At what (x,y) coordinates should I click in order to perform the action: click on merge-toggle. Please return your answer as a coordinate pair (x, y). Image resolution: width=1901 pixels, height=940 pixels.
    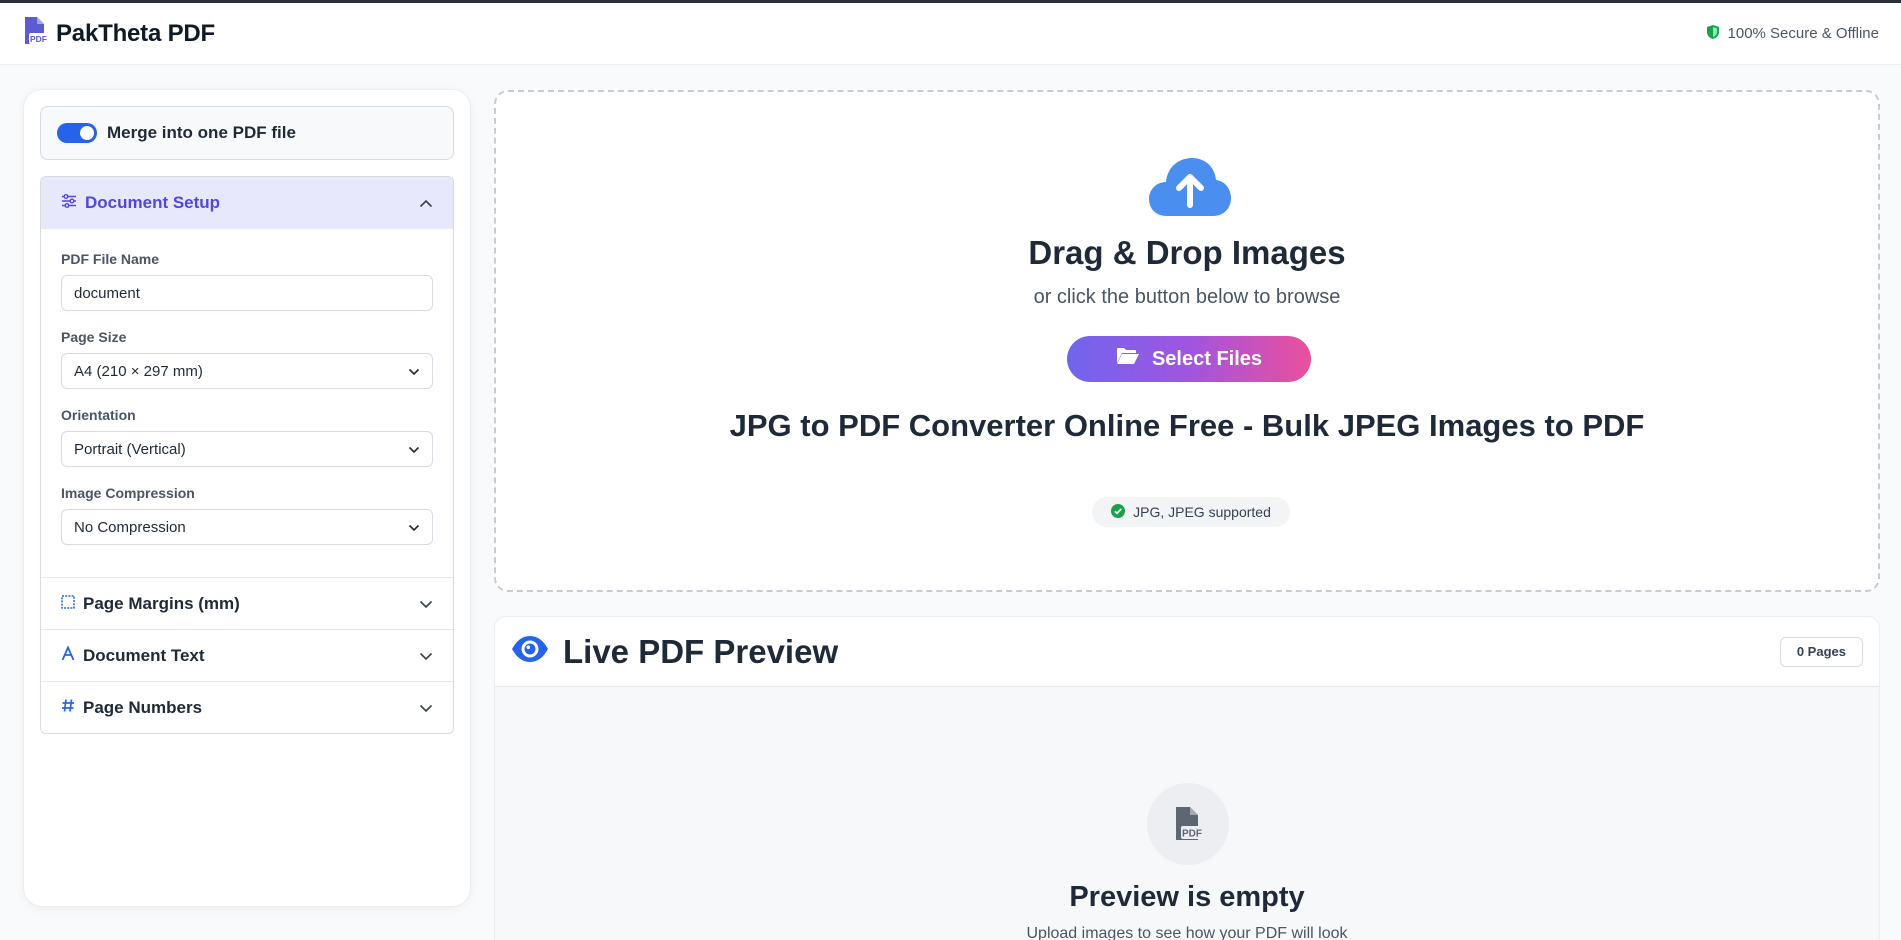
    Looking at the image, I should click on (77, 133).